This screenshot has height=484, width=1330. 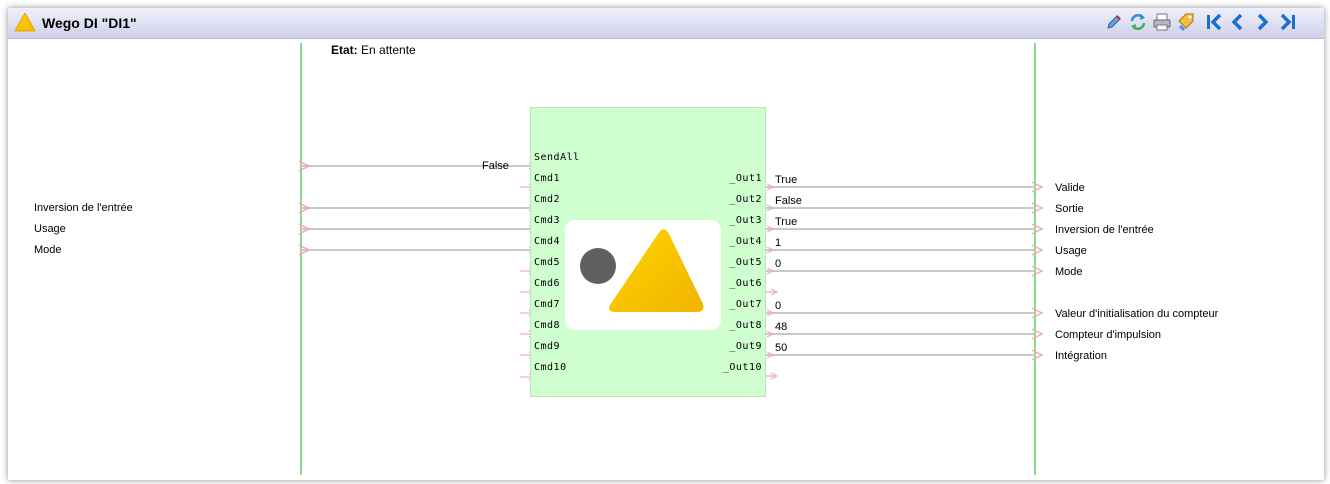 I want to click on status-value: En attente, so click(x=388, y=50).